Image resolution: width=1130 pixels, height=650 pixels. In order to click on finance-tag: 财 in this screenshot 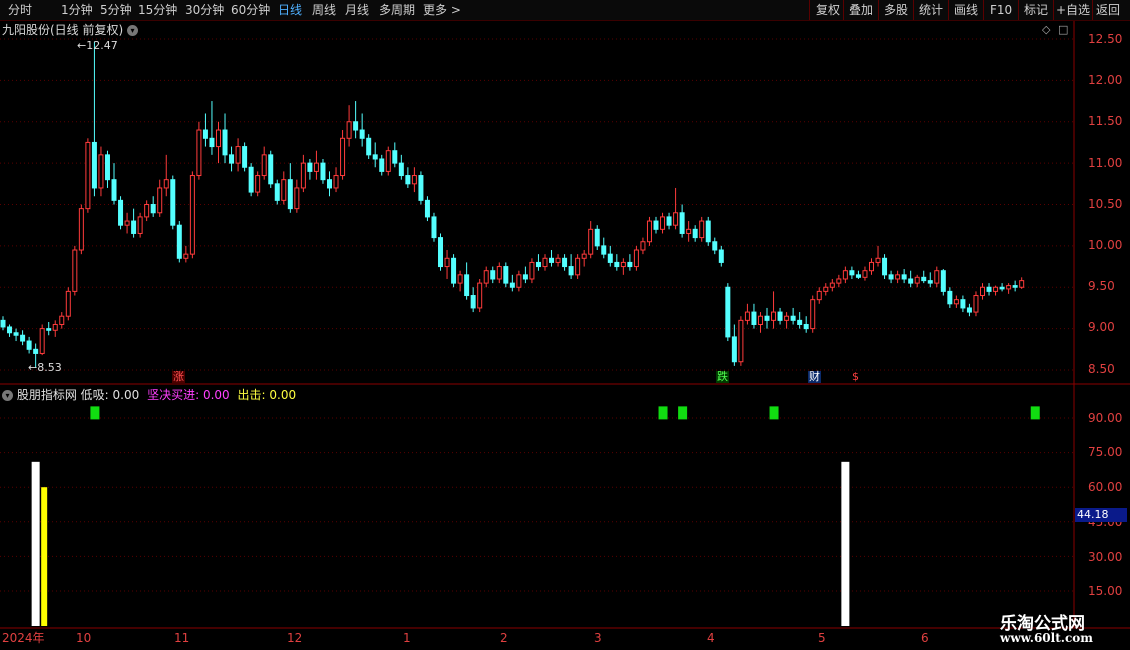, I will do `click(814, 377)`.